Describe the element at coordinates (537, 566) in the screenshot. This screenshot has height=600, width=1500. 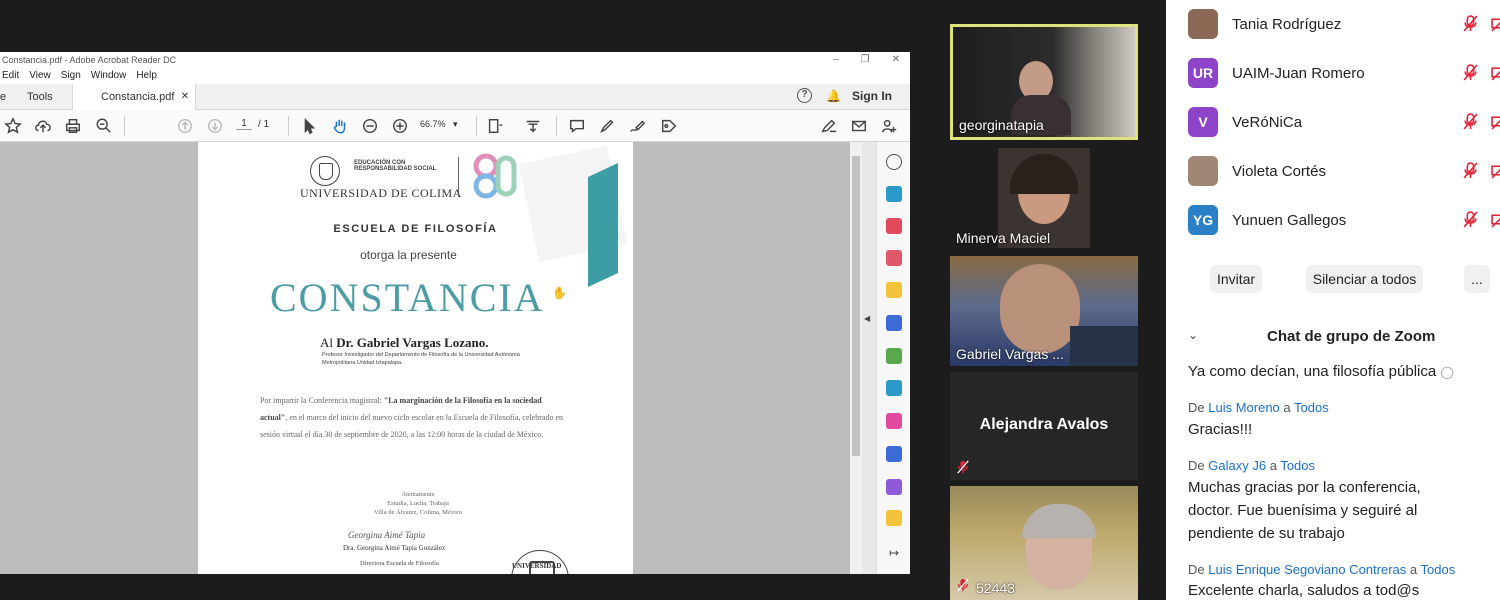
I see `bottom-university-label: UNIVERSIDAD` at that location.